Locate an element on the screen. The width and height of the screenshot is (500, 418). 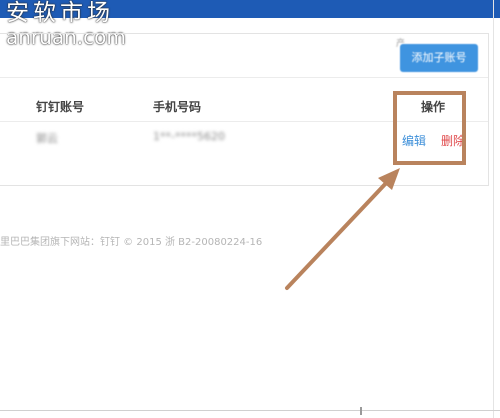
annotation-arrow-head is located at coordinates (389, 179).